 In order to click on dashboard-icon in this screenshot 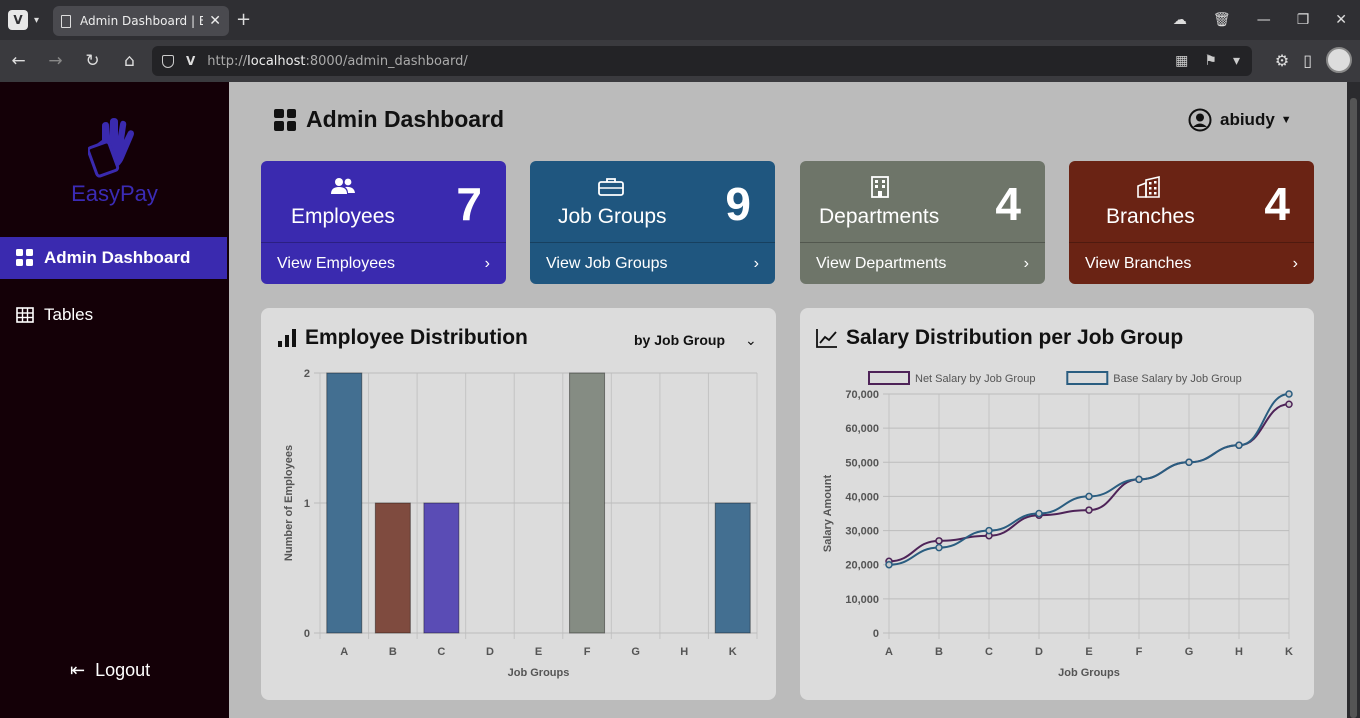, I will do `click(285, 119)`.